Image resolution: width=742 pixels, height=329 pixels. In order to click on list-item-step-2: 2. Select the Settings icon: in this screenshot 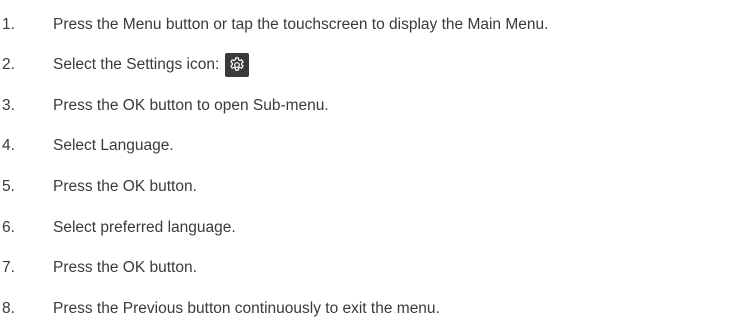, I will do `click(371, 65)`.